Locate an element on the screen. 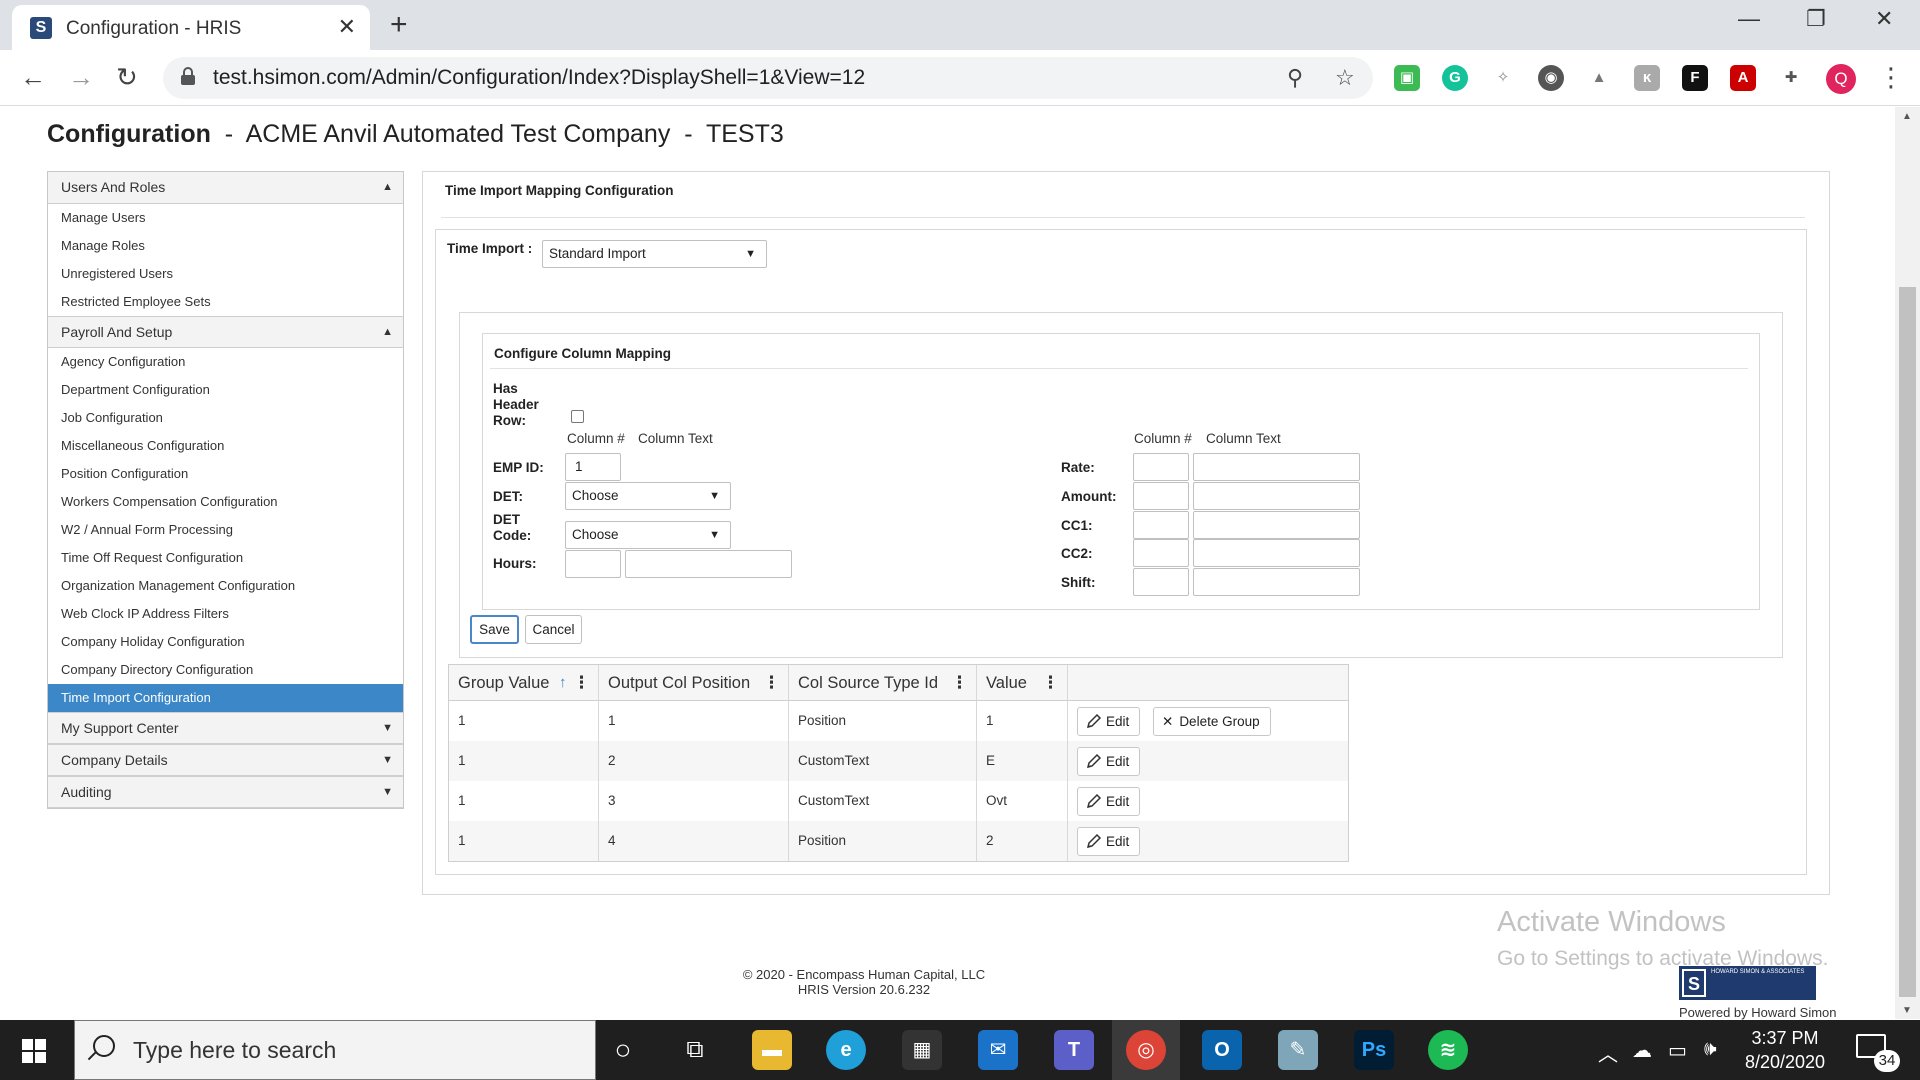  microsoft-store-icon: ▦ is located at coordinates (922, 1050).